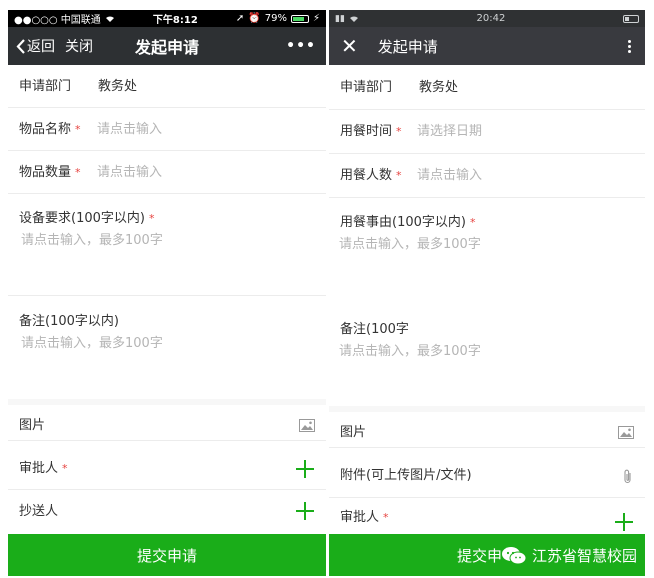 The image size is (654, 578). I want to click on equipment-label: 设备要求(100字以内) *, so click(87, 218).